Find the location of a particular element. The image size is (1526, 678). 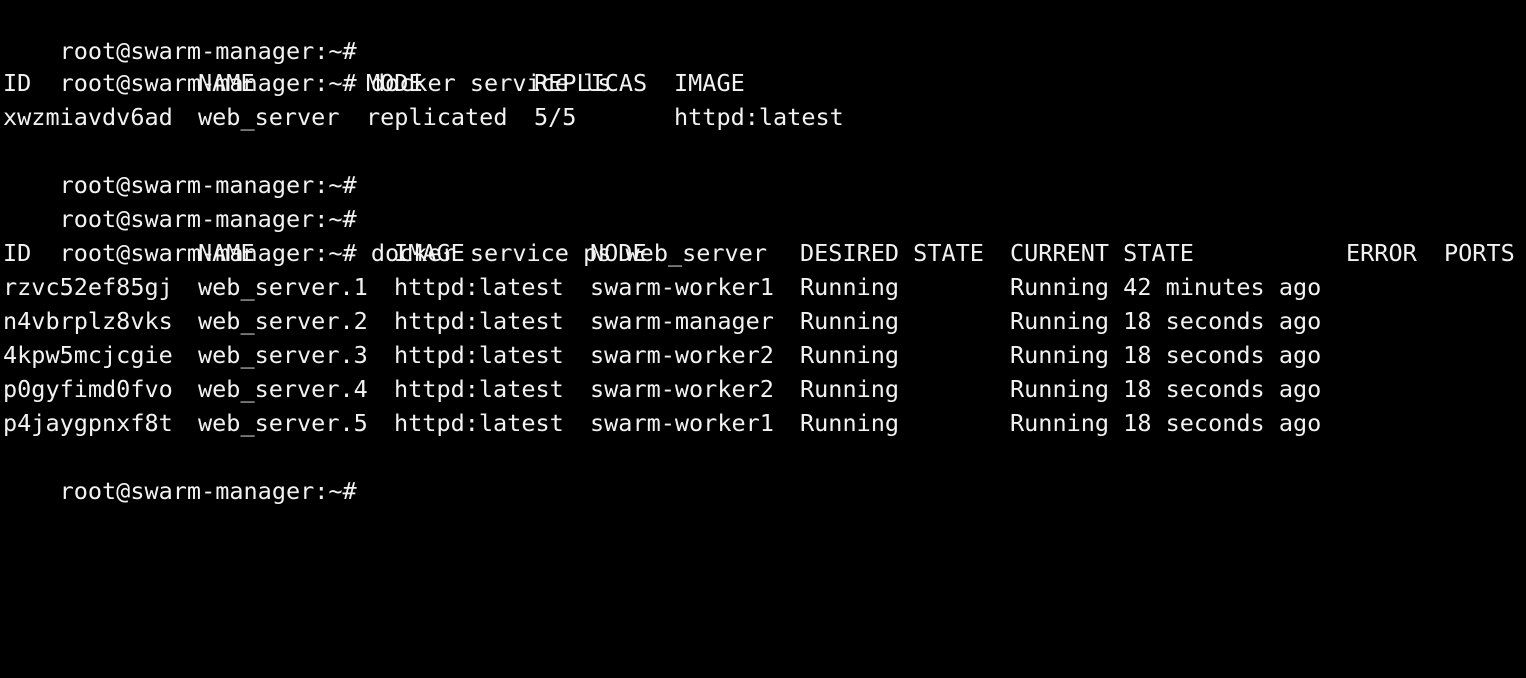

column-header-ports: PORTS is located at coordinates (1479, 253).